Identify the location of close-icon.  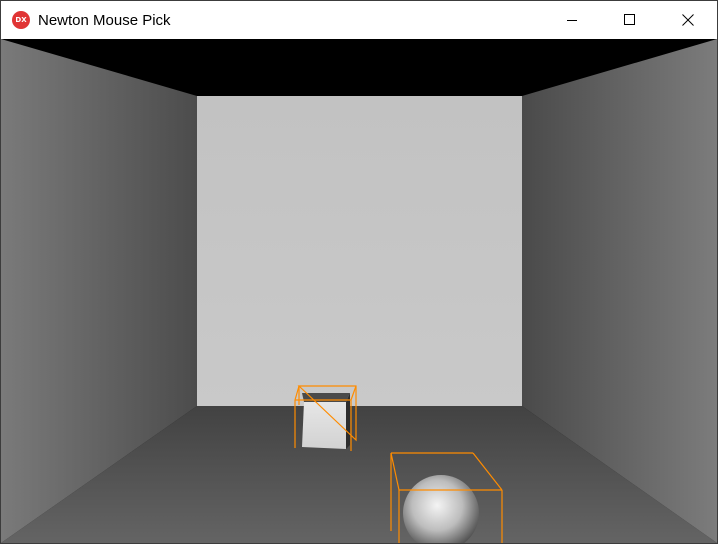
(688, 20).